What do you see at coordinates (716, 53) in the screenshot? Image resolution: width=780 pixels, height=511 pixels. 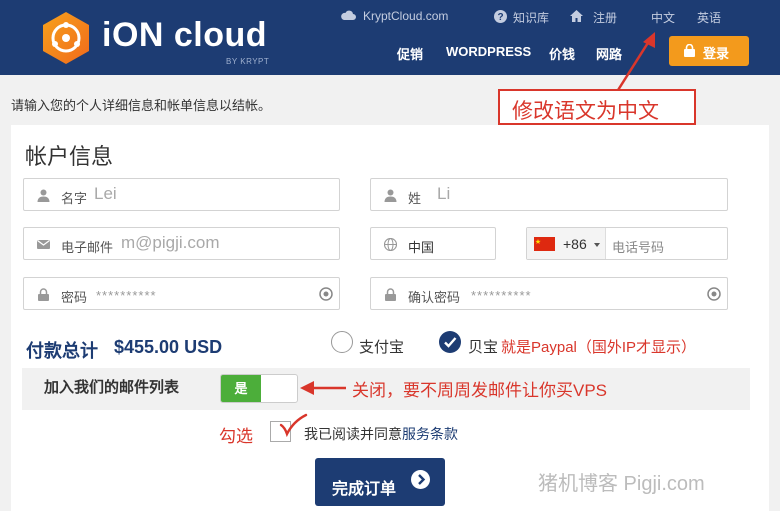 I see `login-label: 登录` at bounding box center [716, 53].